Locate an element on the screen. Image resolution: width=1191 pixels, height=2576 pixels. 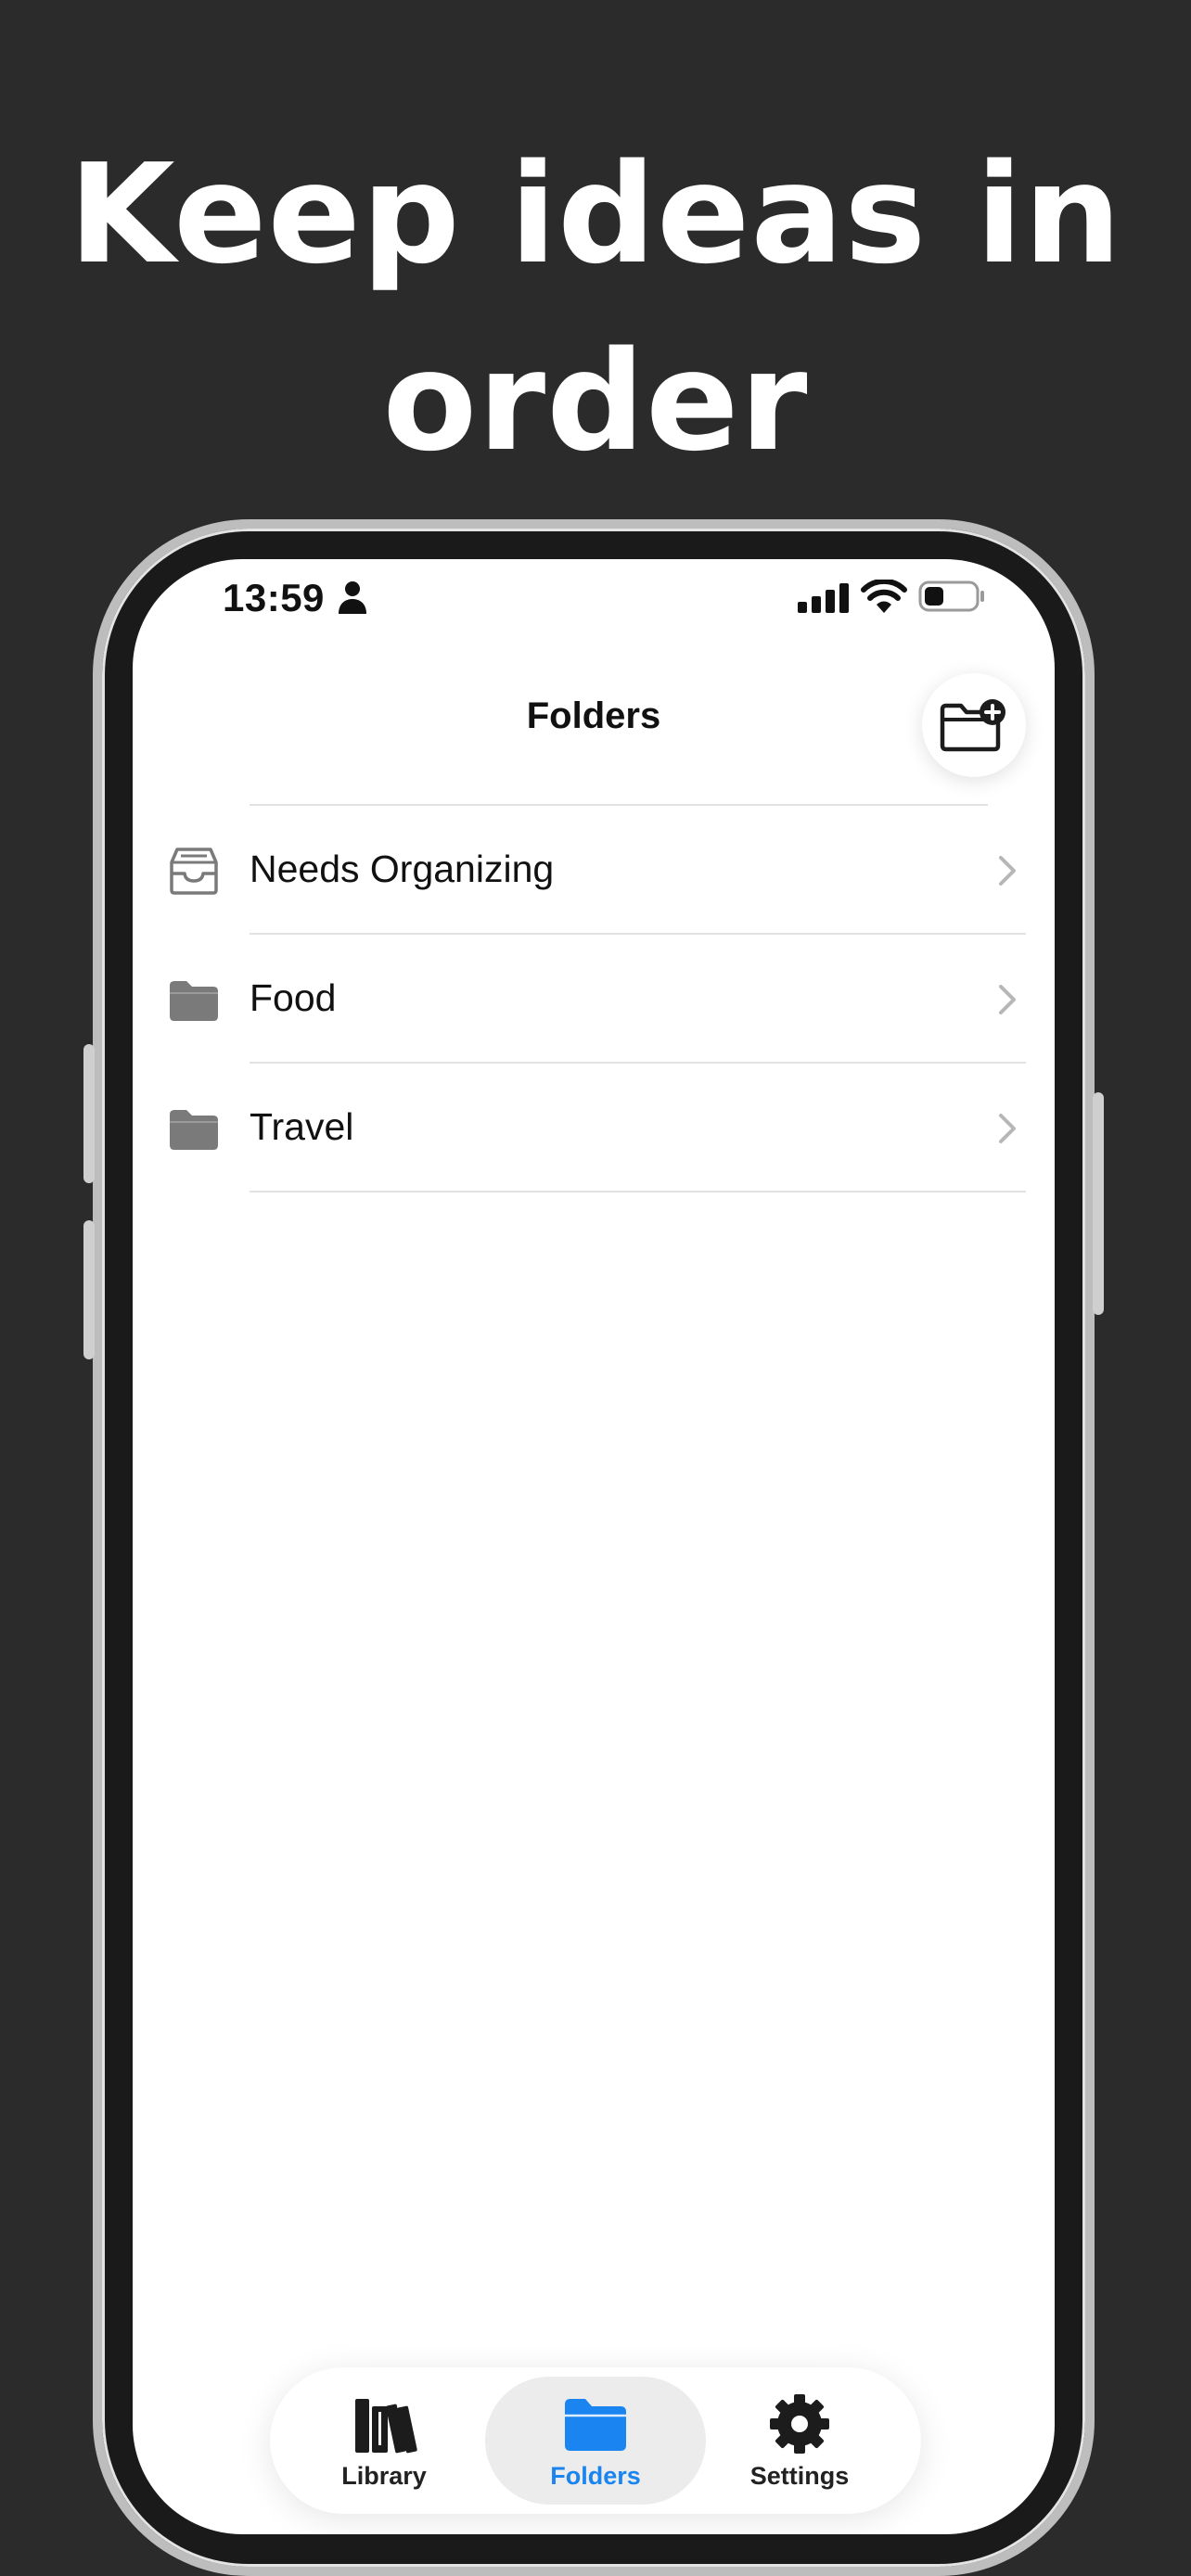
tab-settings: Settings is located at coordinates (799, 2441).